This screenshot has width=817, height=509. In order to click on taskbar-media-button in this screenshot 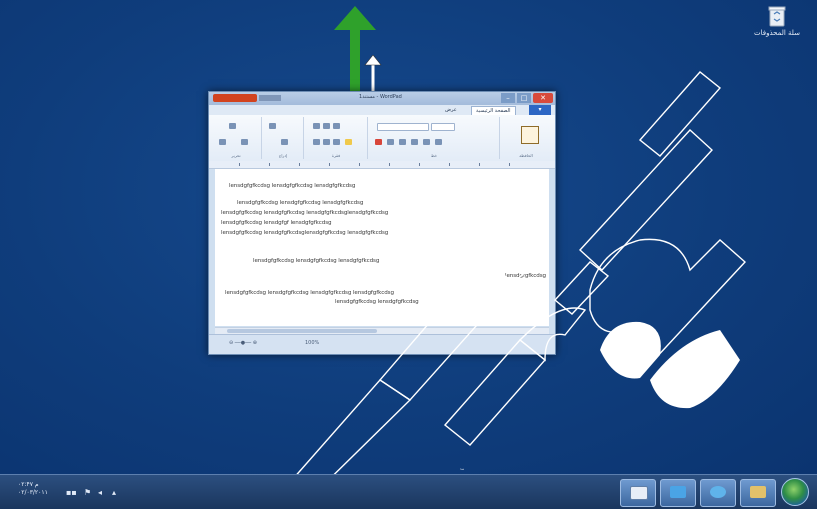, I will do `click(678, 493)`.